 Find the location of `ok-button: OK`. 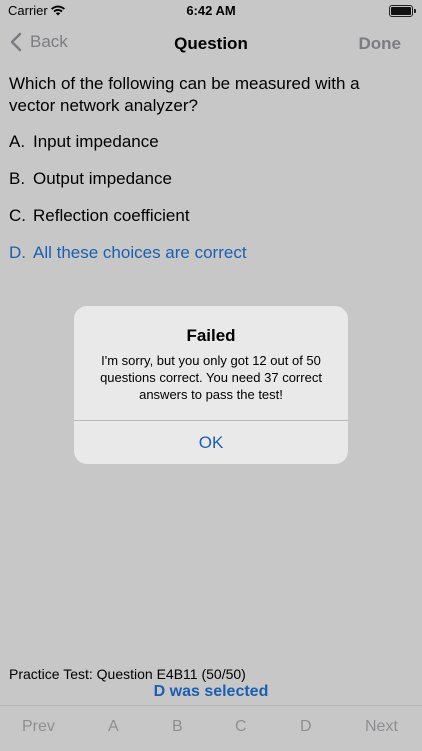

ok-button: OK is located at coordinates (211, 442).